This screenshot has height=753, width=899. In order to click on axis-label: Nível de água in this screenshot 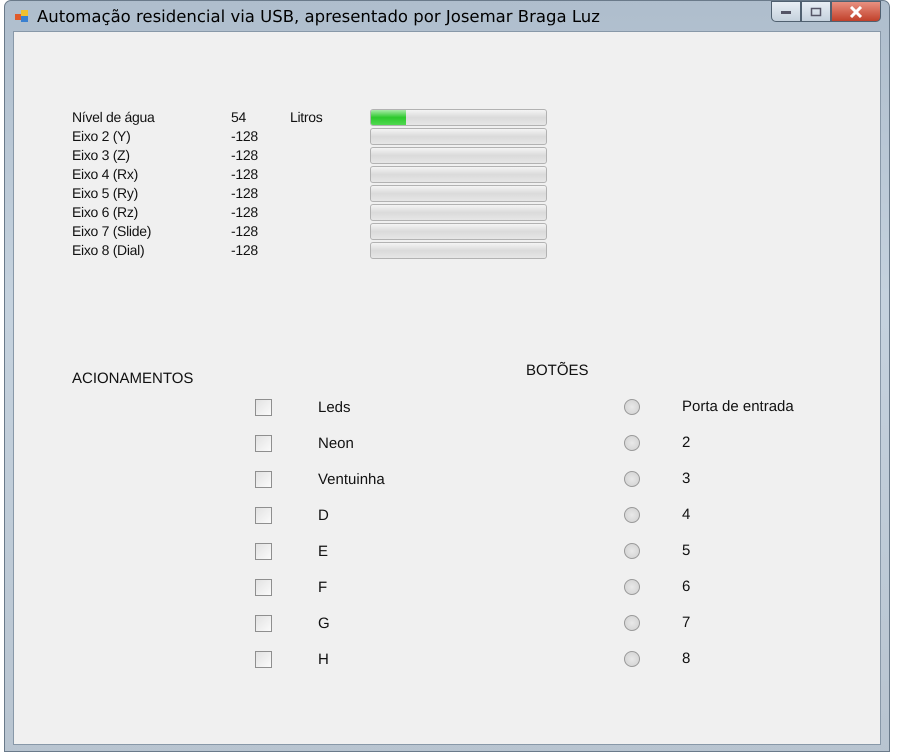, I will do `click(114, 117)`.